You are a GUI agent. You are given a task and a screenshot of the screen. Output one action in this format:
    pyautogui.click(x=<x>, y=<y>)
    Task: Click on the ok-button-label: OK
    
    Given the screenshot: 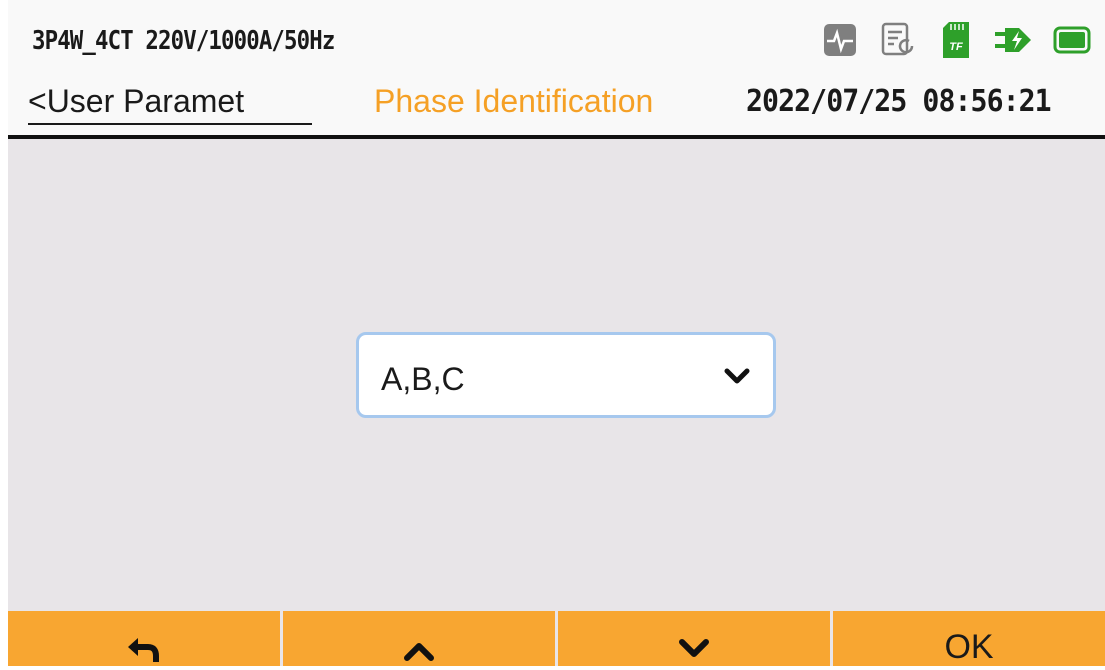 What is the action you would take?
    pyautogui.click(x=969, y=647)
    